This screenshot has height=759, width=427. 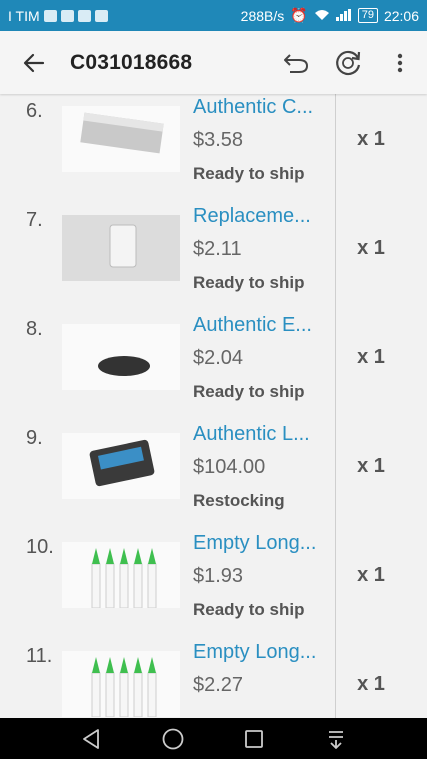 I want to click on square-recents-icon, so click(x=254, y=738).